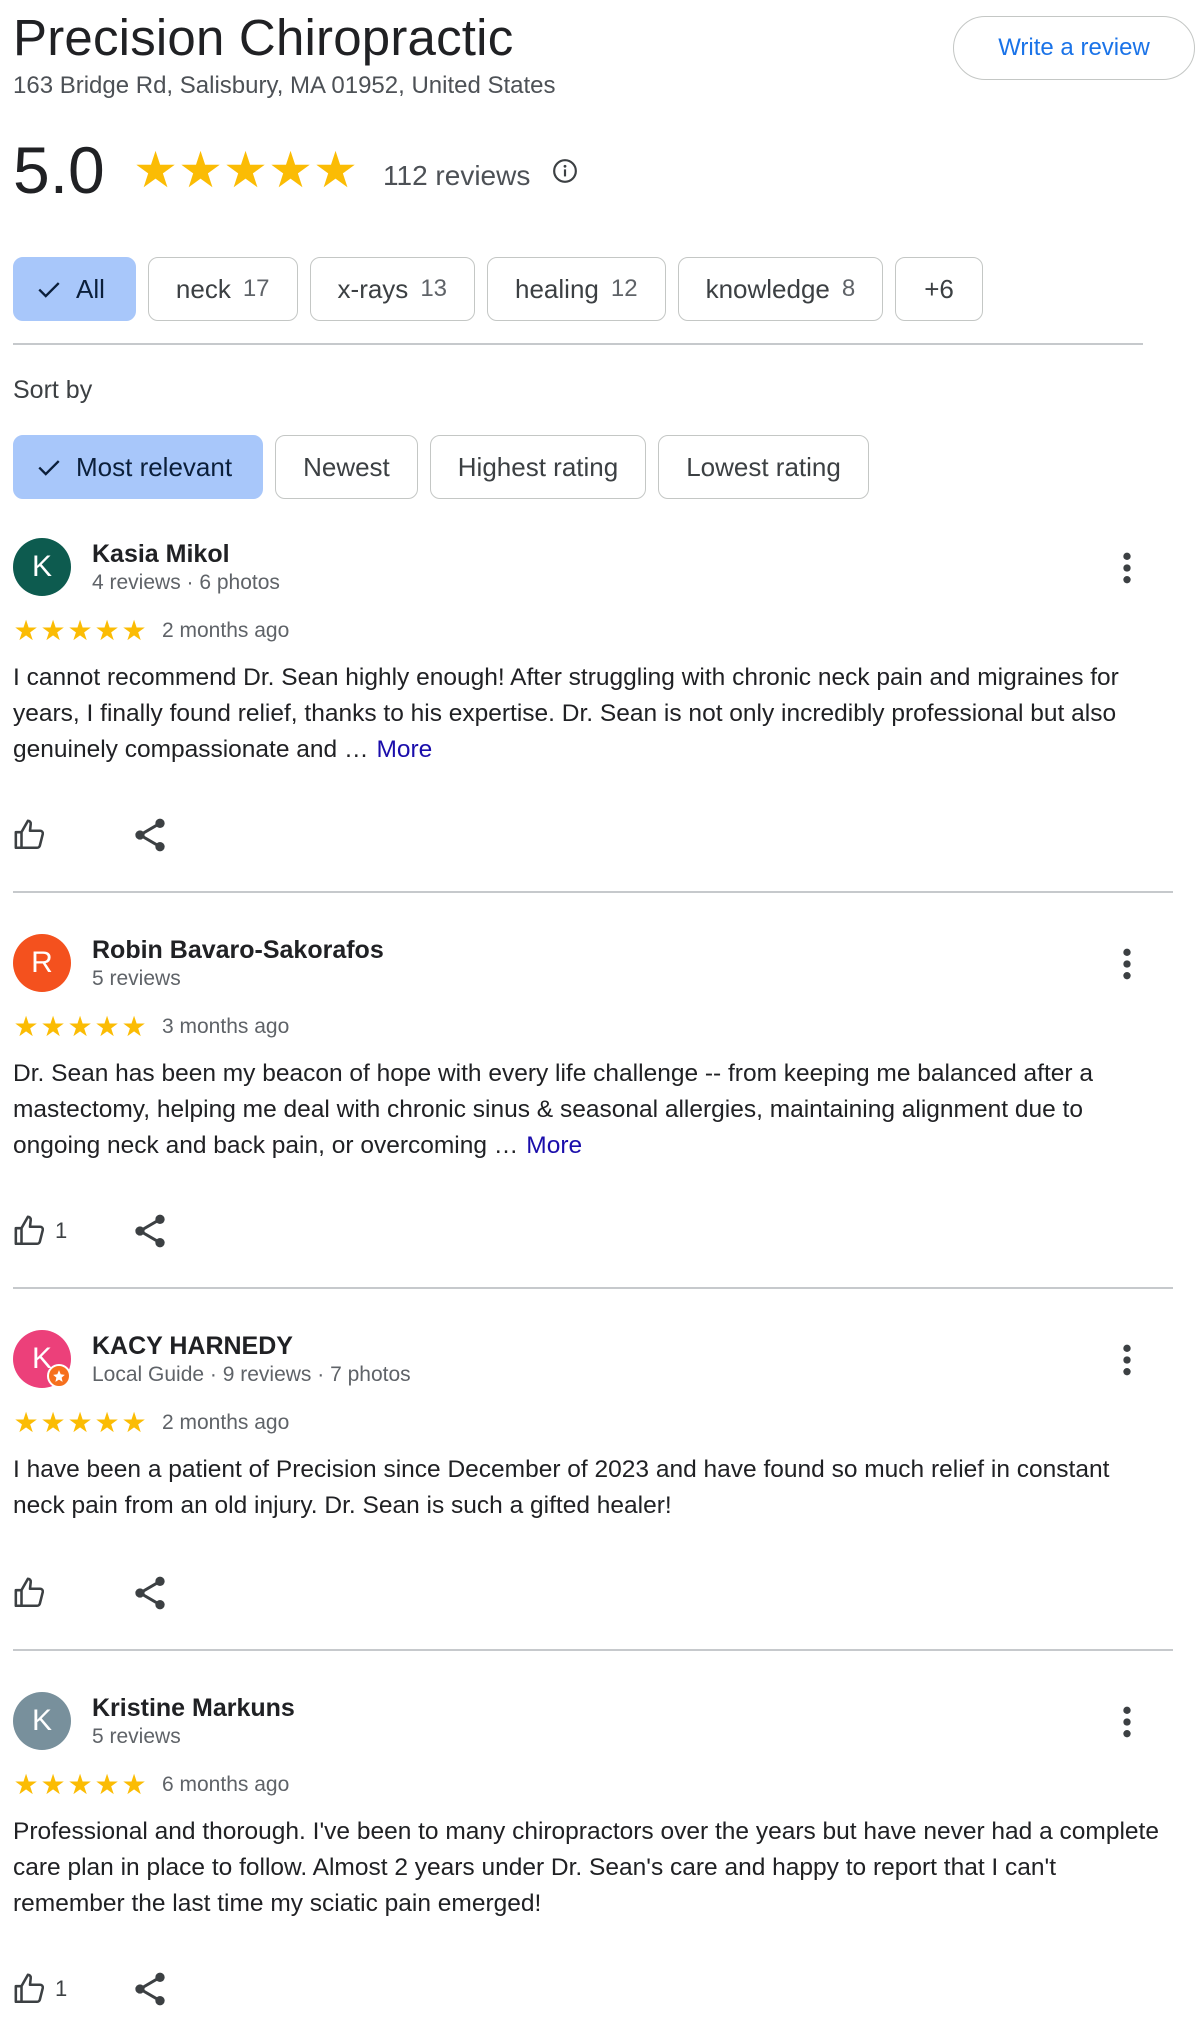 This screenshot has height=2034, width=1200. What do you see at coordinates (256, 288) in the screenshot?
I see `chip-count: 17` at bounding box center [256, 288].